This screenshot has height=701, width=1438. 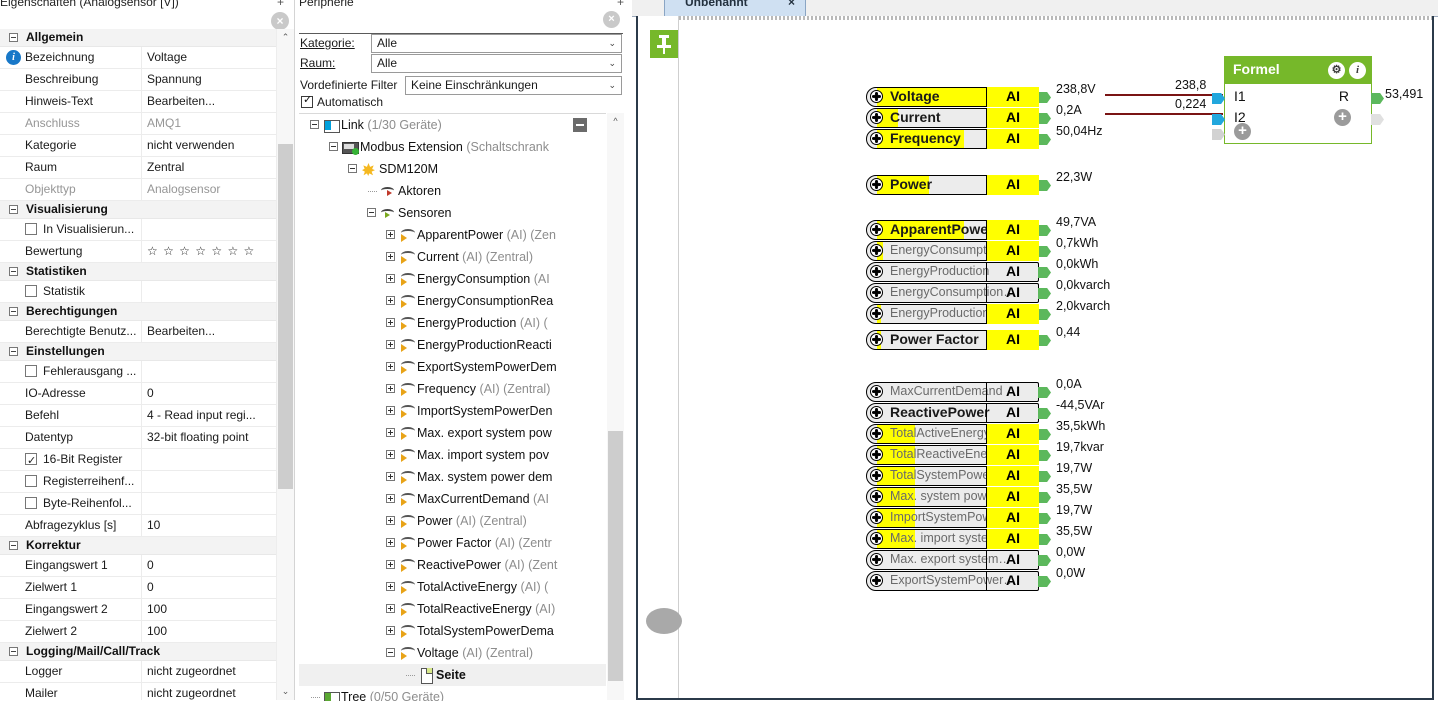 I want to click on collapse-all-button, so click(x=580, y=125).